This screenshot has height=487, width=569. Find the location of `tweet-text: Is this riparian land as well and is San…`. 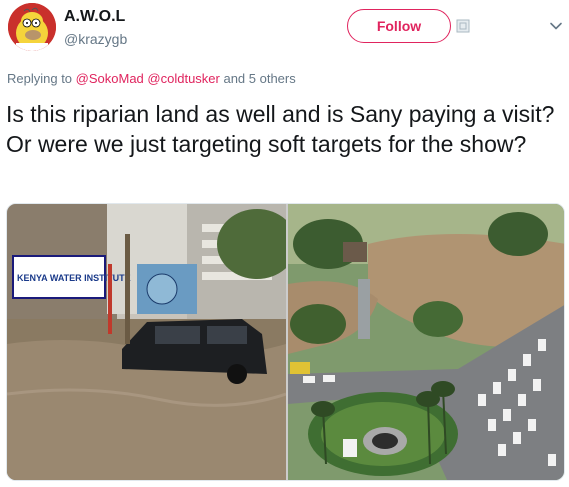

tweet-text: Is this riparian land as well and is San… is located at coordinates (280, 129).